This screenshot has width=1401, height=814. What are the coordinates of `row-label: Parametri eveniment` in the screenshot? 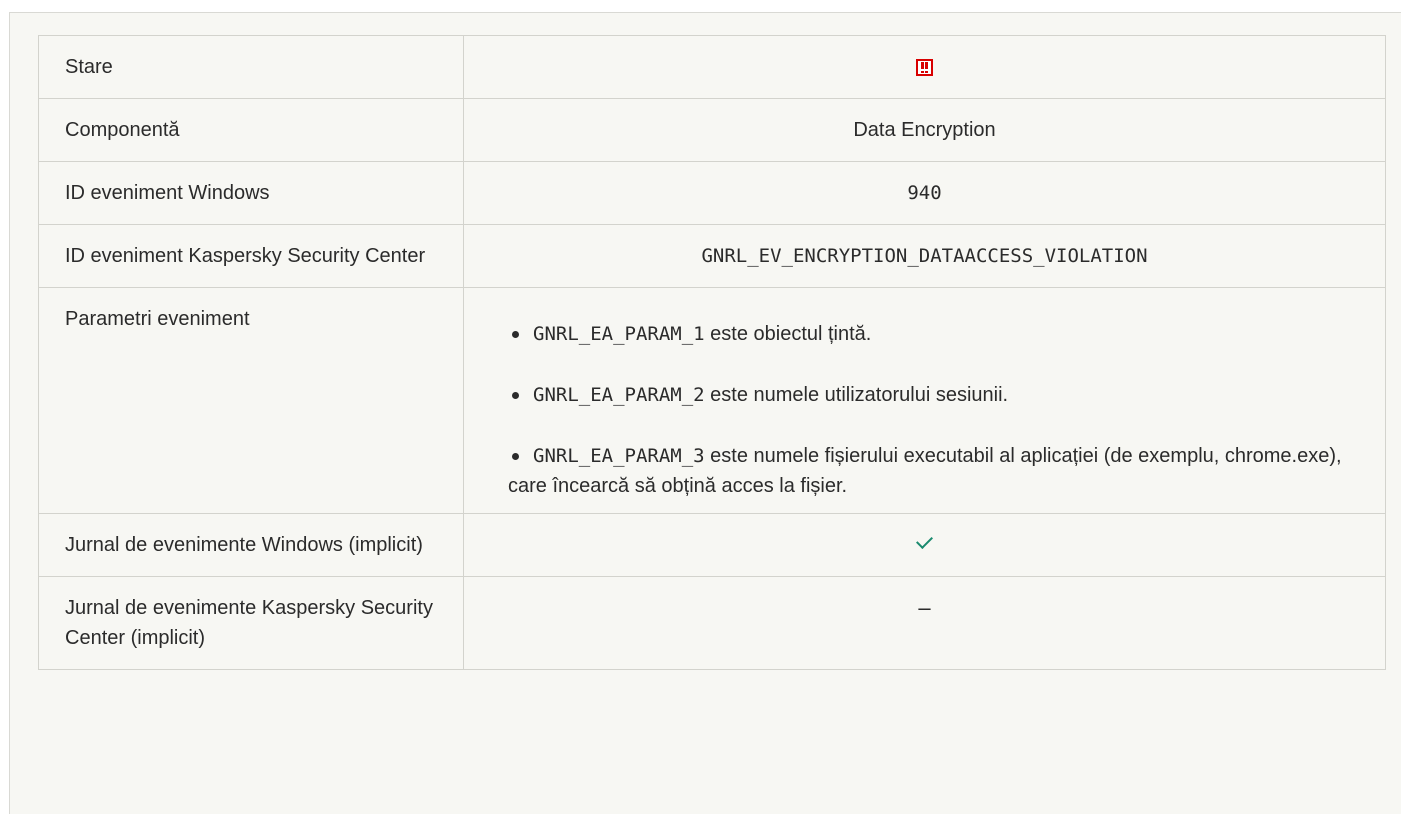 It's located at (251, 400).